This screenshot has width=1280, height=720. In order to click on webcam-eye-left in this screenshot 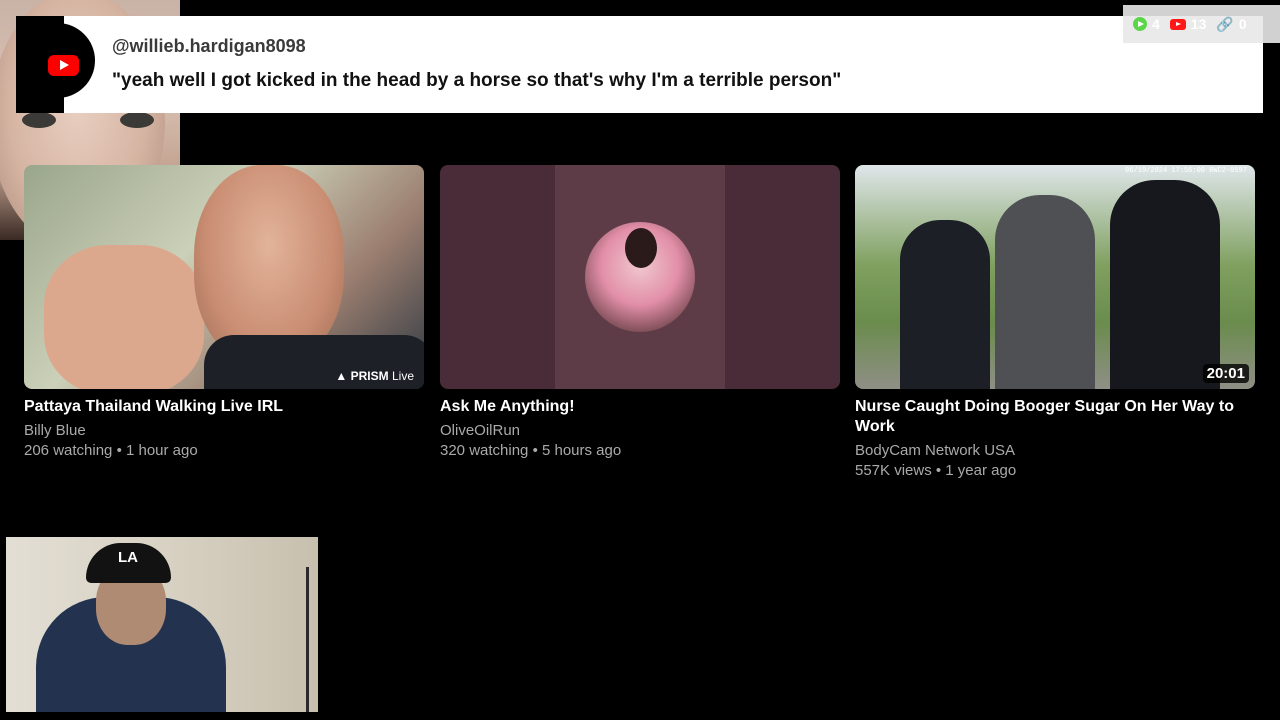, I will do `click(39, 120)`.